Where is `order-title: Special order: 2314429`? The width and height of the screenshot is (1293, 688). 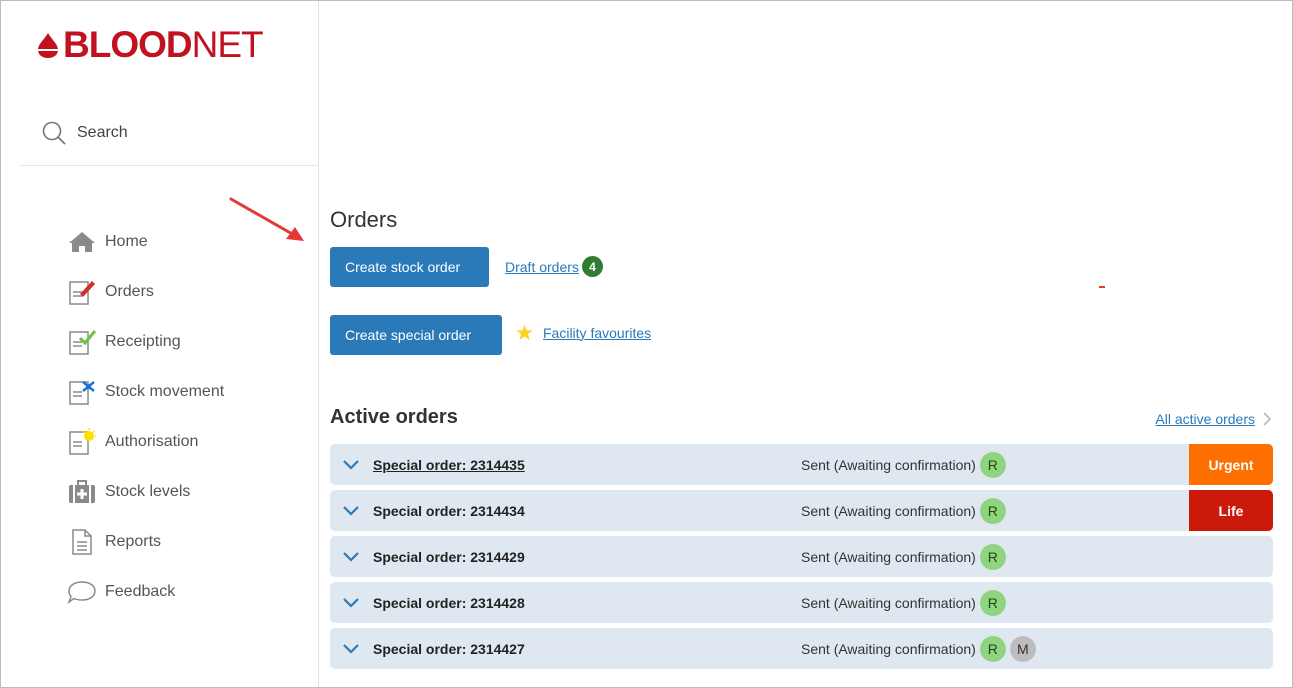 order-title: Special order: 2314429 is located at coordinates (449, 557).